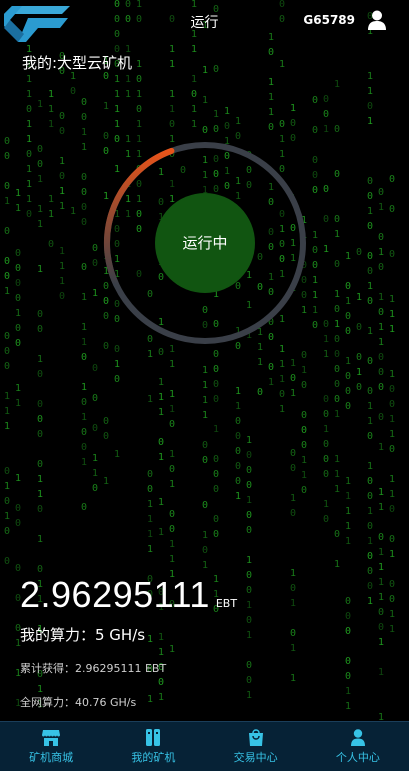 This screenshot has height=771, width=409. I want to click on status-button: 运行中, so click(205, 243).